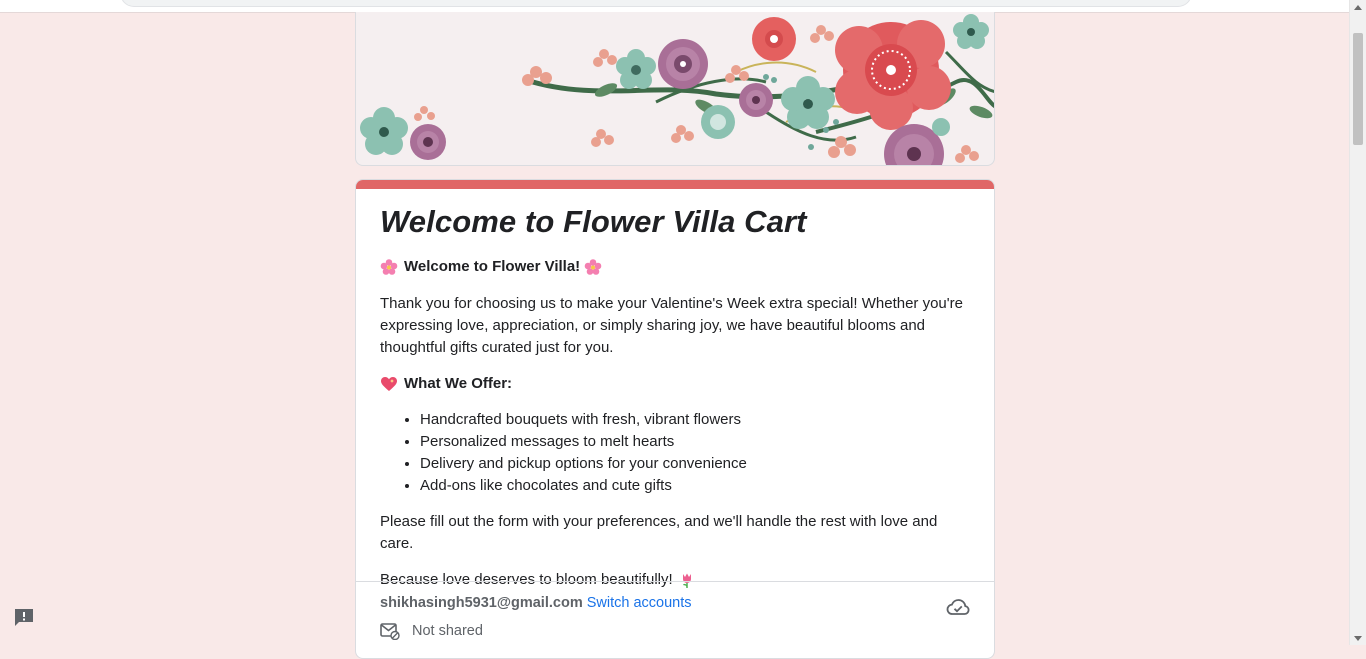 This screenshot has width=1366, height=659. I want to click on address-bar-edge, so click(656, 3).